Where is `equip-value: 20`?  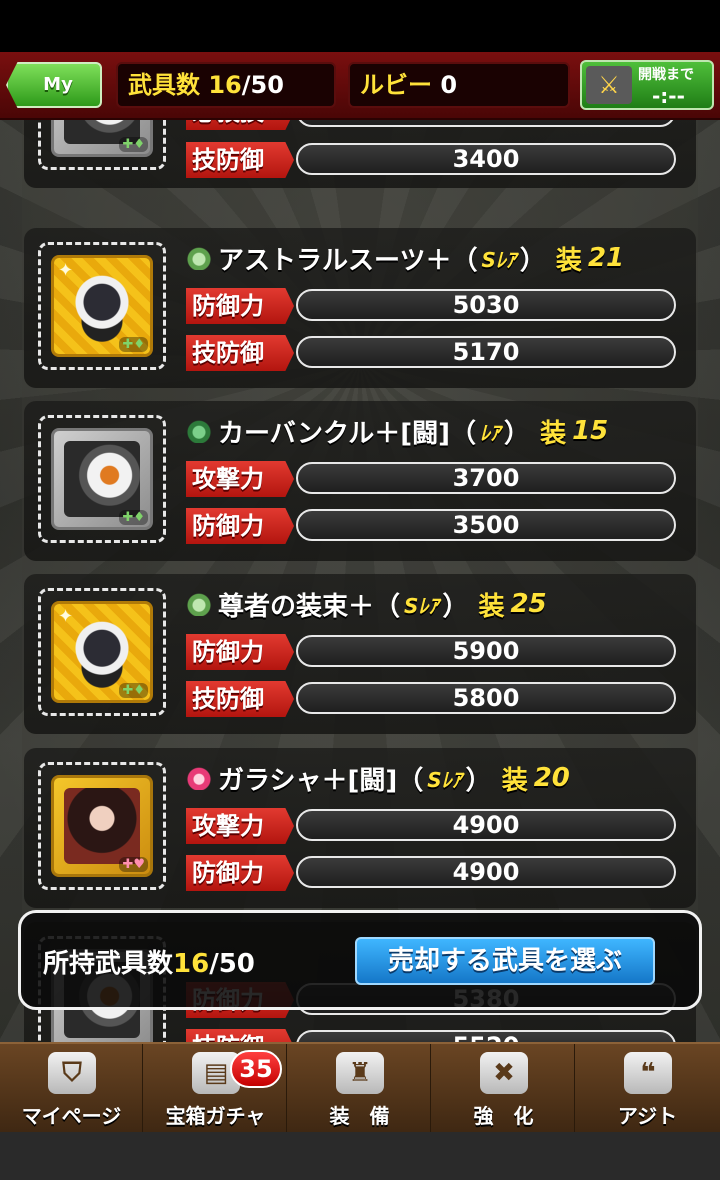 equip-value: 20 is located at coordinates (551, 778).